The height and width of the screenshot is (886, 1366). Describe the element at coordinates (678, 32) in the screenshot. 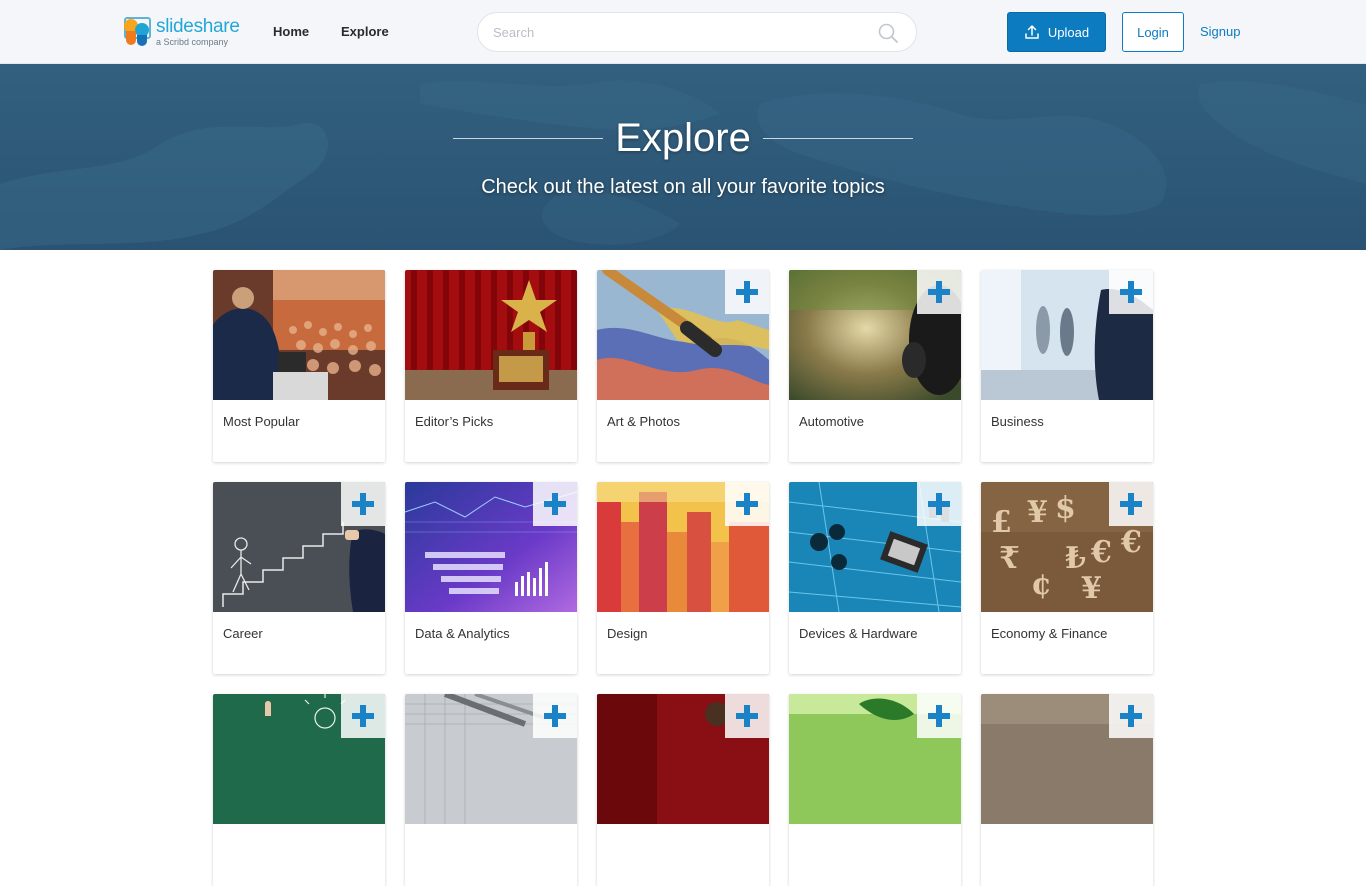

I see `search-input` at that location.